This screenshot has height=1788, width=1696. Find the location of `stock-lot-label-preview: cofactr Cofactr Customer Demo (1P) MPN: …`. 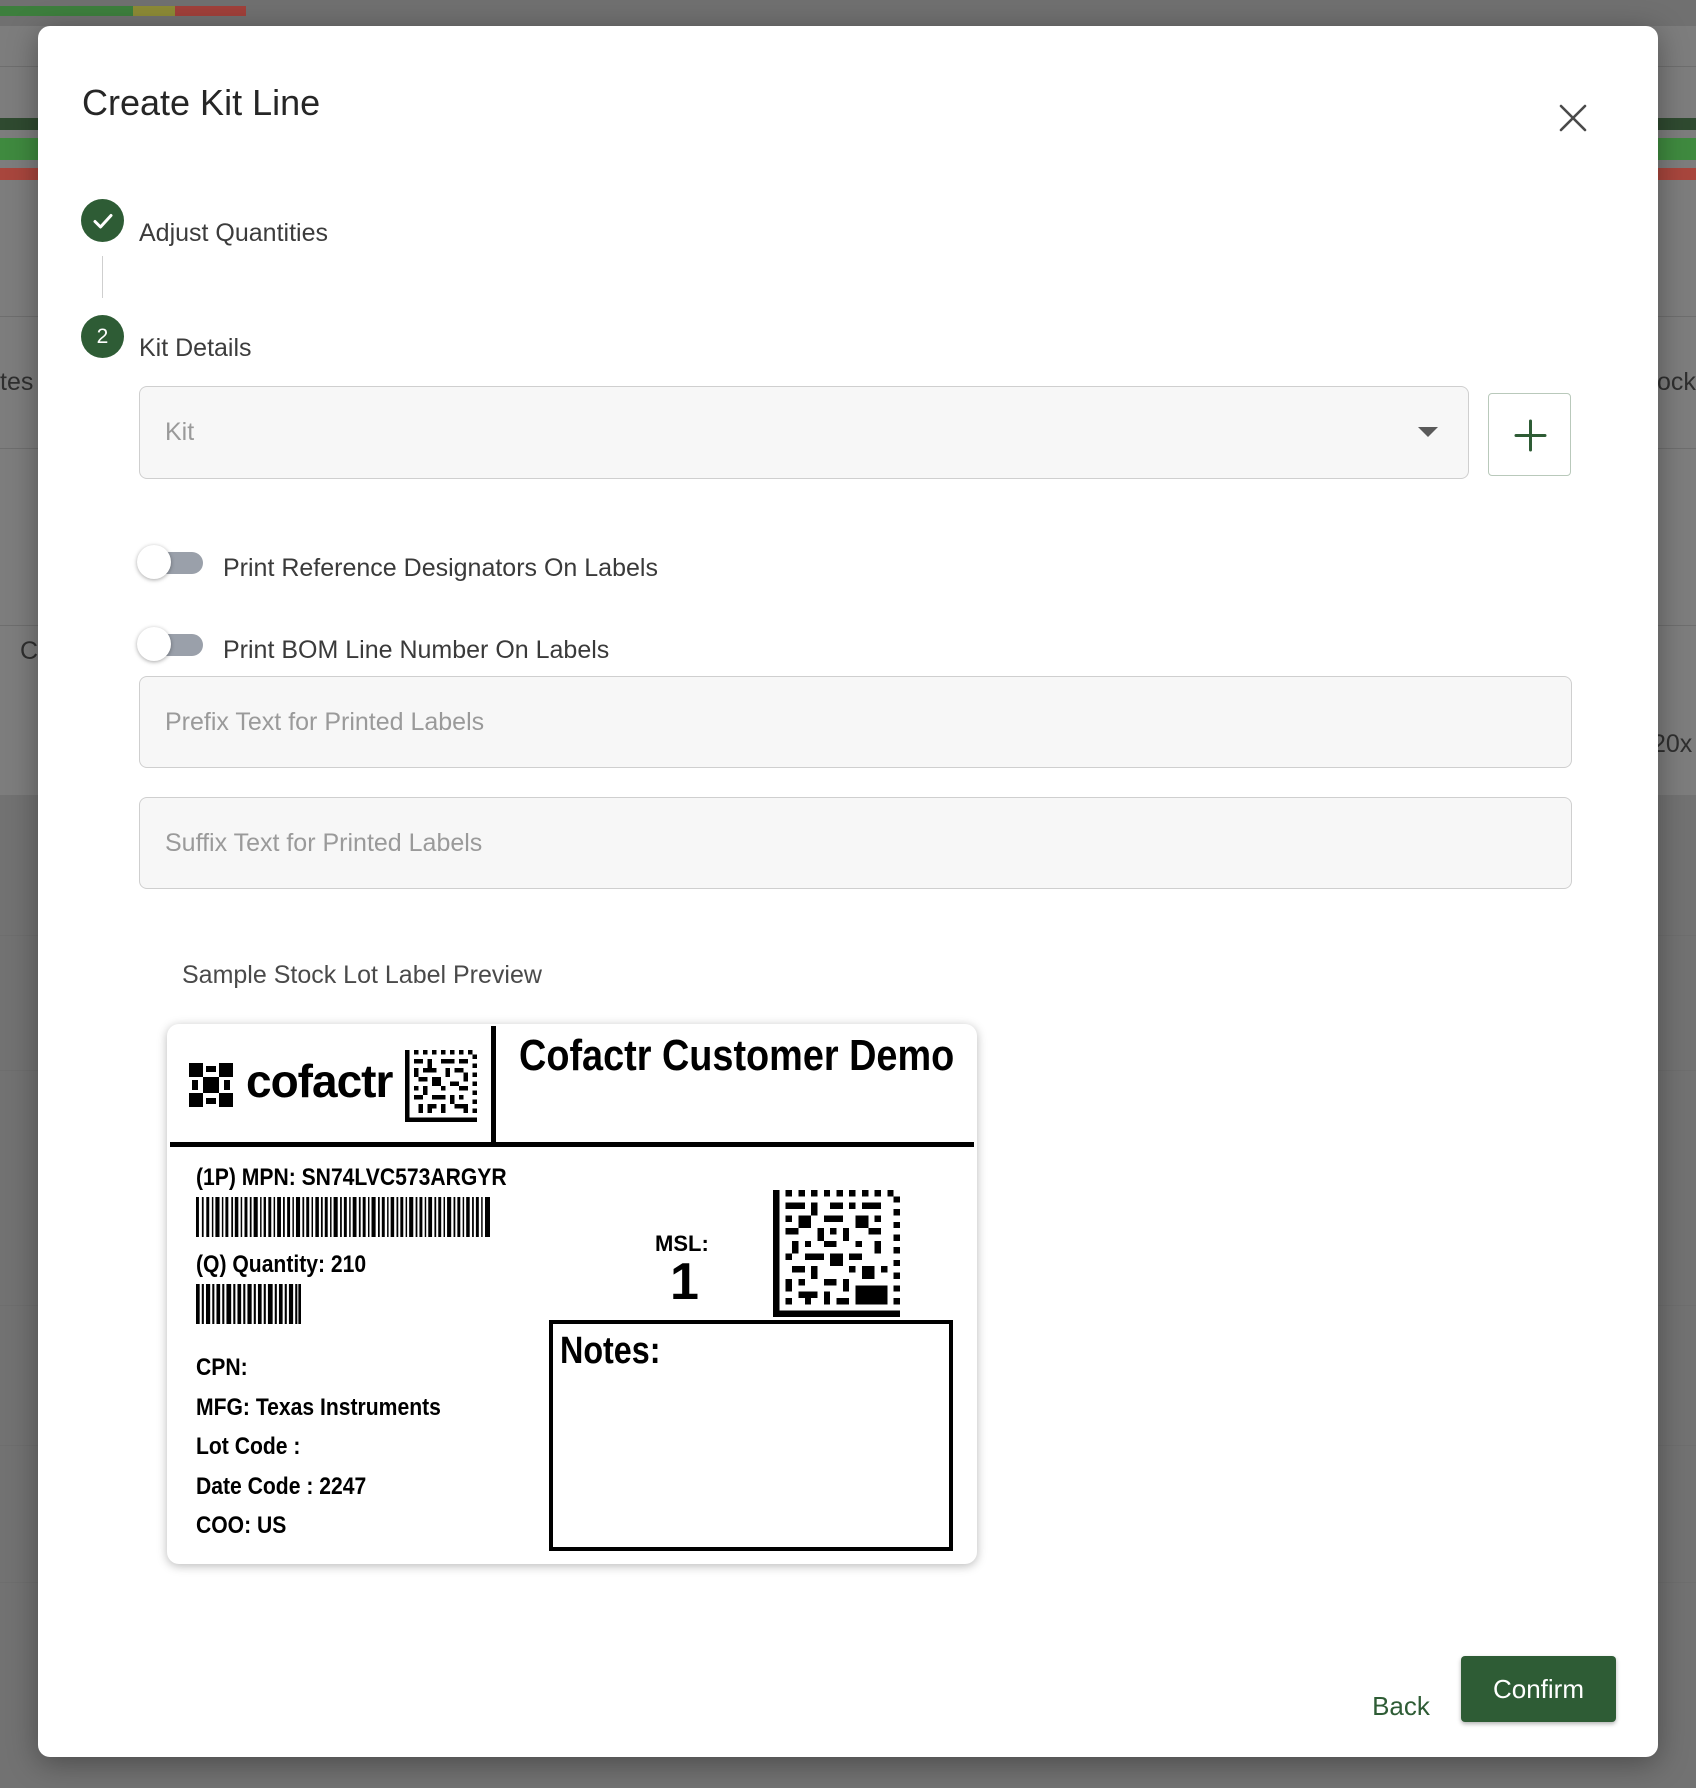

stock-lot-label-preview: cofactr Cofactr Customer Demo (1P) MPN: … is located at coordinates (572, 1294).